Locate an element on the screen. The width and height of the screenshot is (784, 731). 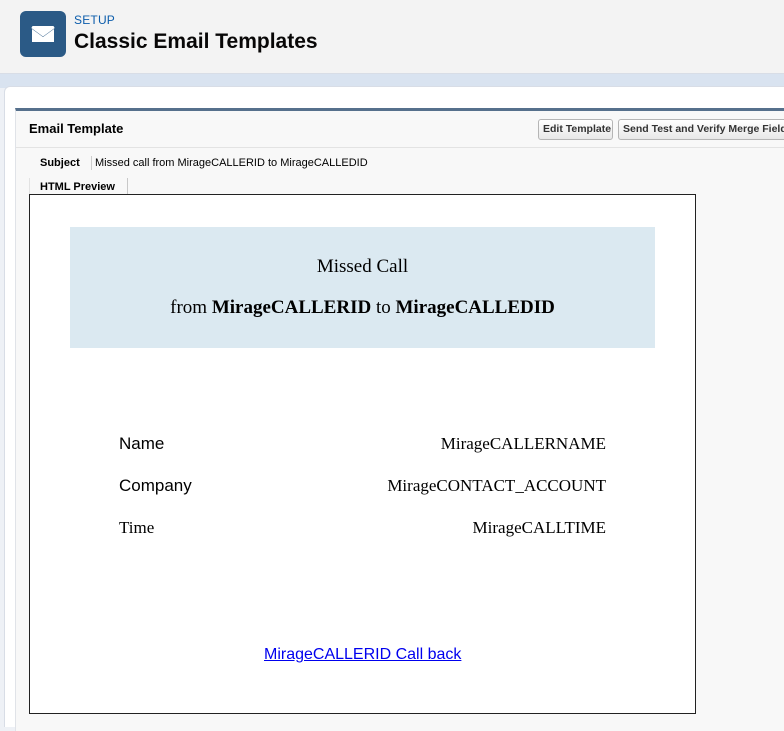
setup-breadcrumb: SETUP is located at coordinates (94, 20).